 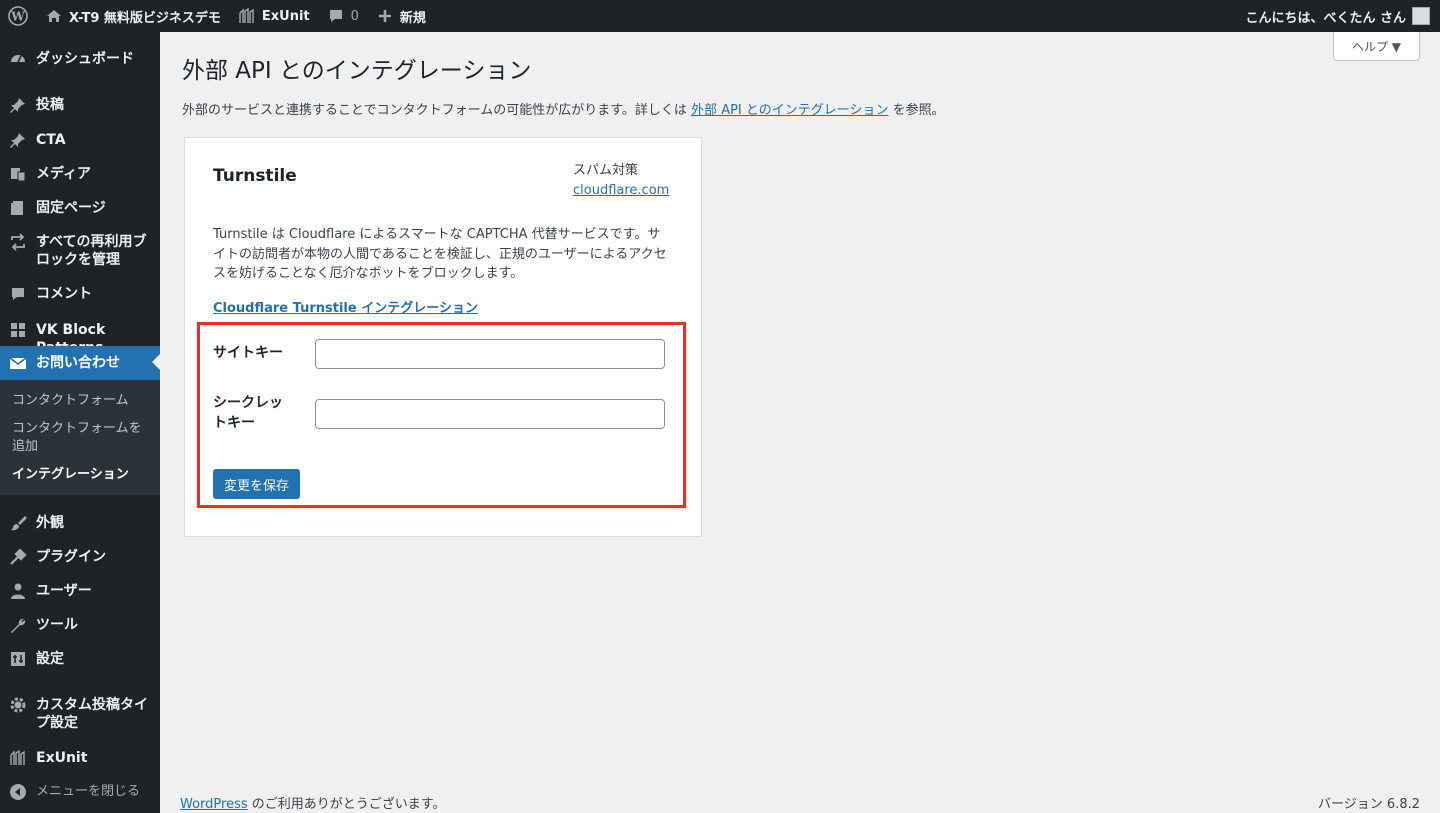 What do you see at coordinates (54, 16) in the screenshot?
I see `home-icon` at bounding box center [54, 16].